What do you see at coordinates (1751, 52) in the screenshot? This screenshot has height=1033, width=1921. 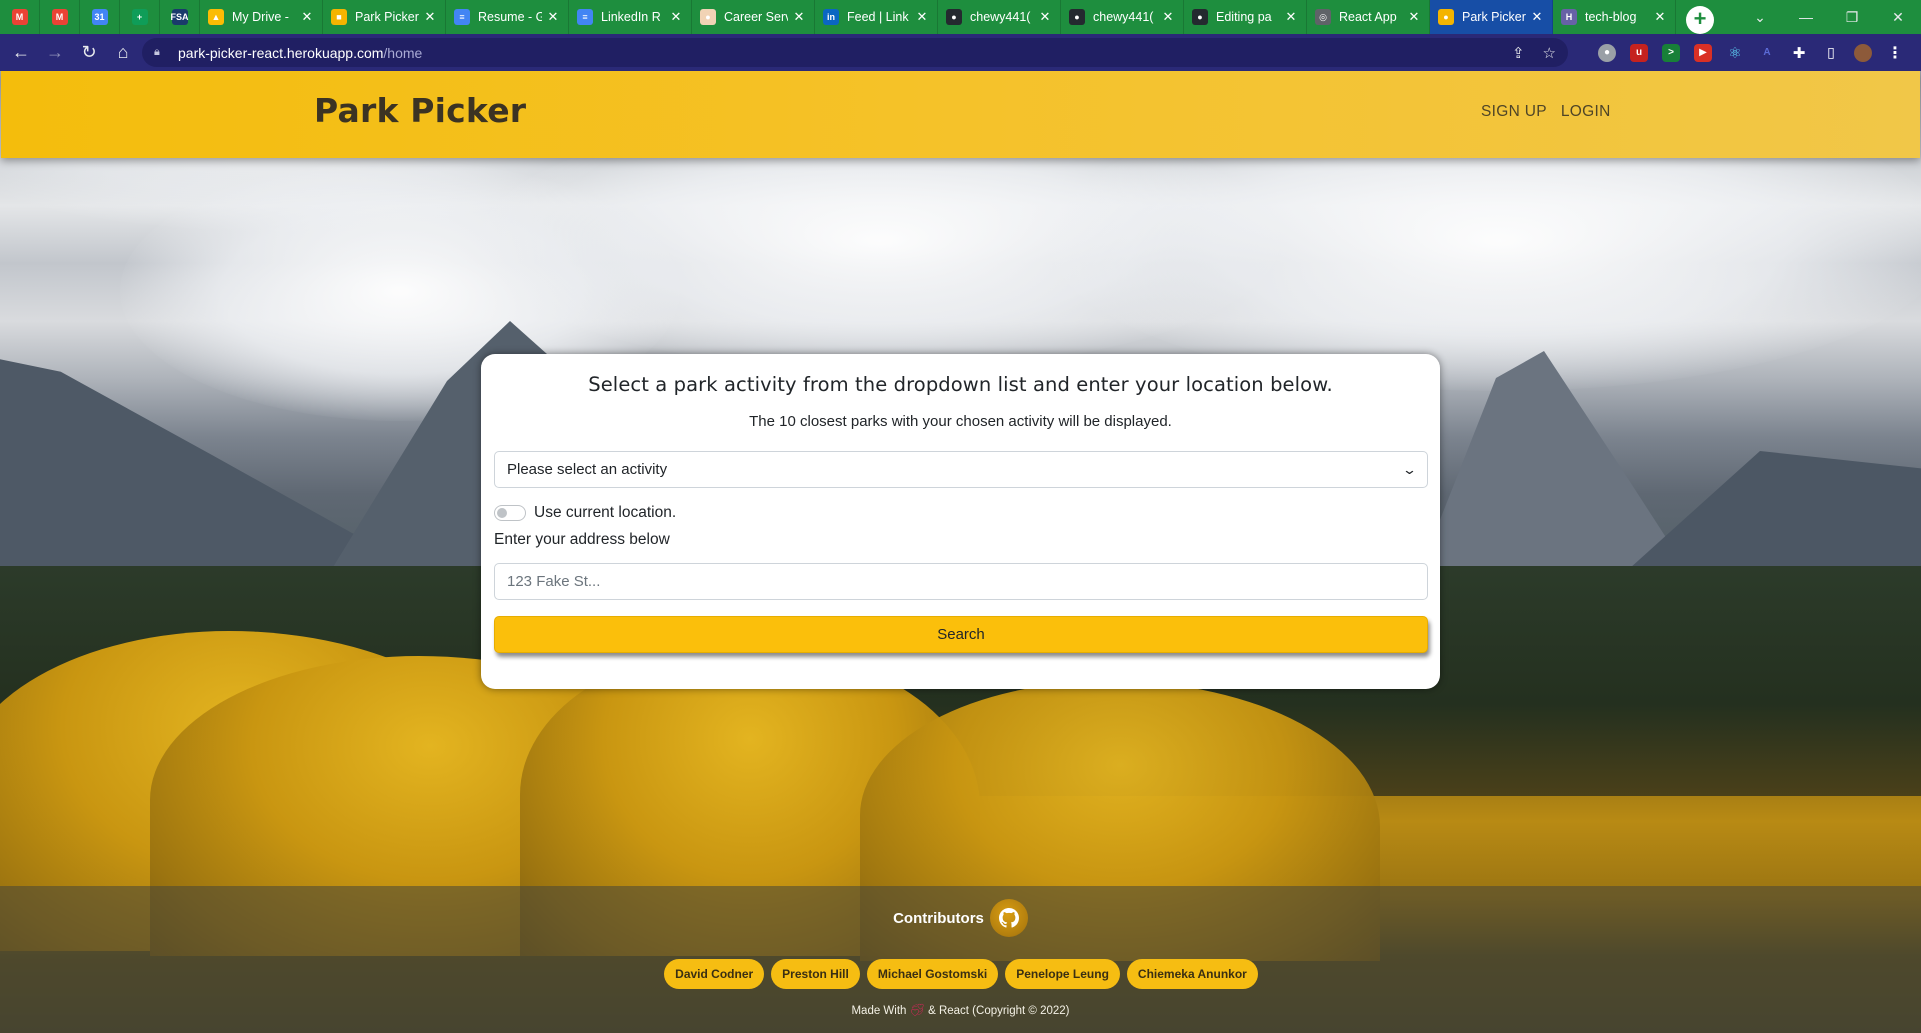 I see `extensions-bar: ● u > ▶ ⚛ A ✚ ▯ ⋮` at bounding box center [1751, 52].